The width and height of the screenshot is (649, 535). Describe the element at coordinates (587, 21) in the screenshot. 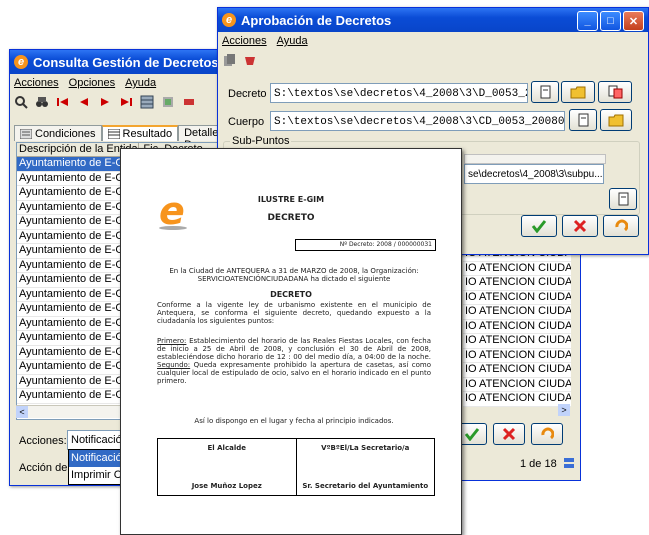

I see `minimize-button: _` at that location.